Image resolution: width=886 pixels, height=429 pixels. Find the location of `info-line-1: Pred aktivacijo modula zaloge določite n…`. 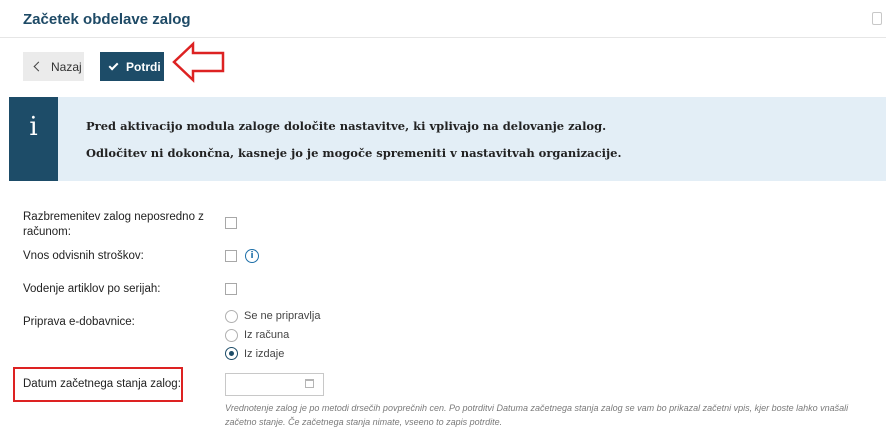

info-line-1: Pred aktivacijo modula zaloge določite n… is located at coordinates (346, 126).